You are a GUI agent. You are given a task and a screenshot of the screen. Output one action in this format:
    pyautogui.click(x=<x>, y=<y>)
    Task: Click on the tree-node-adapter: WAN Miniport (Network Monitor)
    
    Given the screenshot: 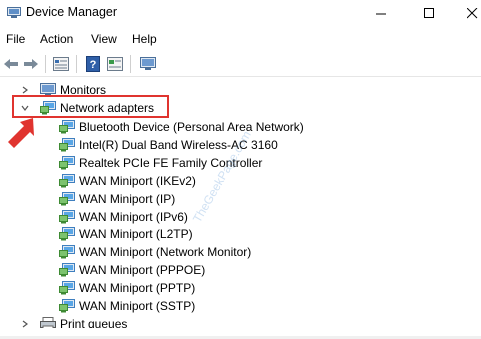 What is the action you would take?
    pyautogui.click(x=155, y=252)
    